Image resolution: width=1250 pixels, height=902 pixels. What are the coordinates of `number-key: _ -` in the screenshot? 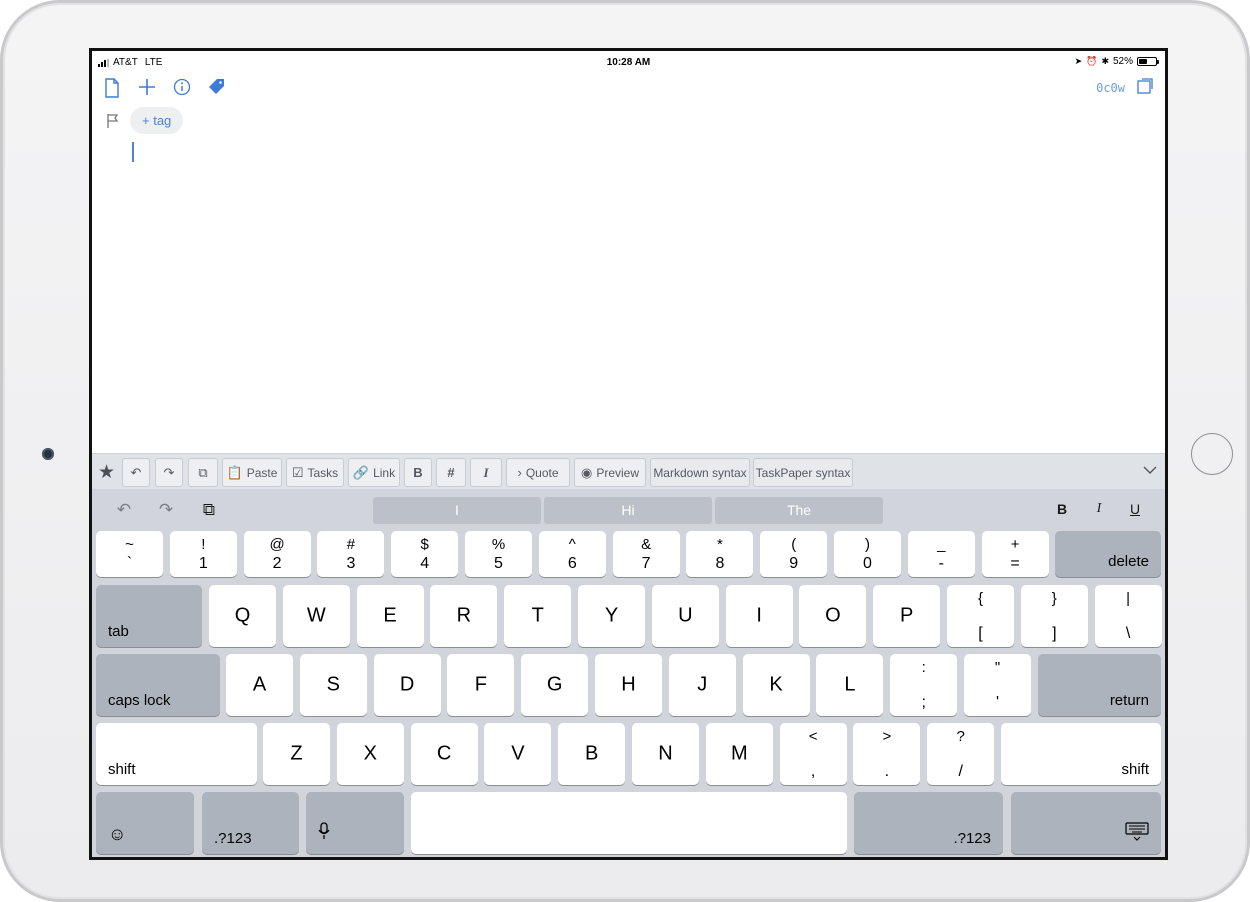 It's located at (941, 554).